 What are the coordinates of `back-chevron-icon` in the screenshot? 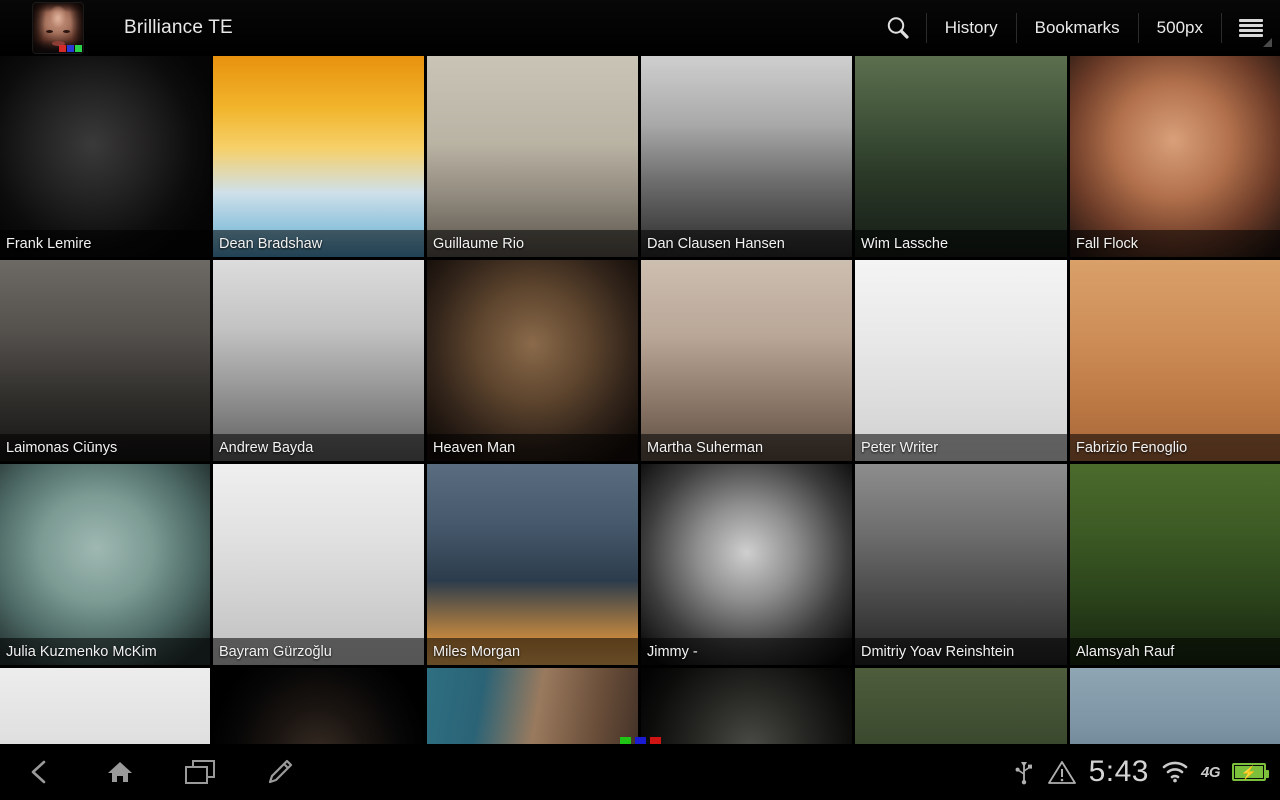 It's located at (38, 772).